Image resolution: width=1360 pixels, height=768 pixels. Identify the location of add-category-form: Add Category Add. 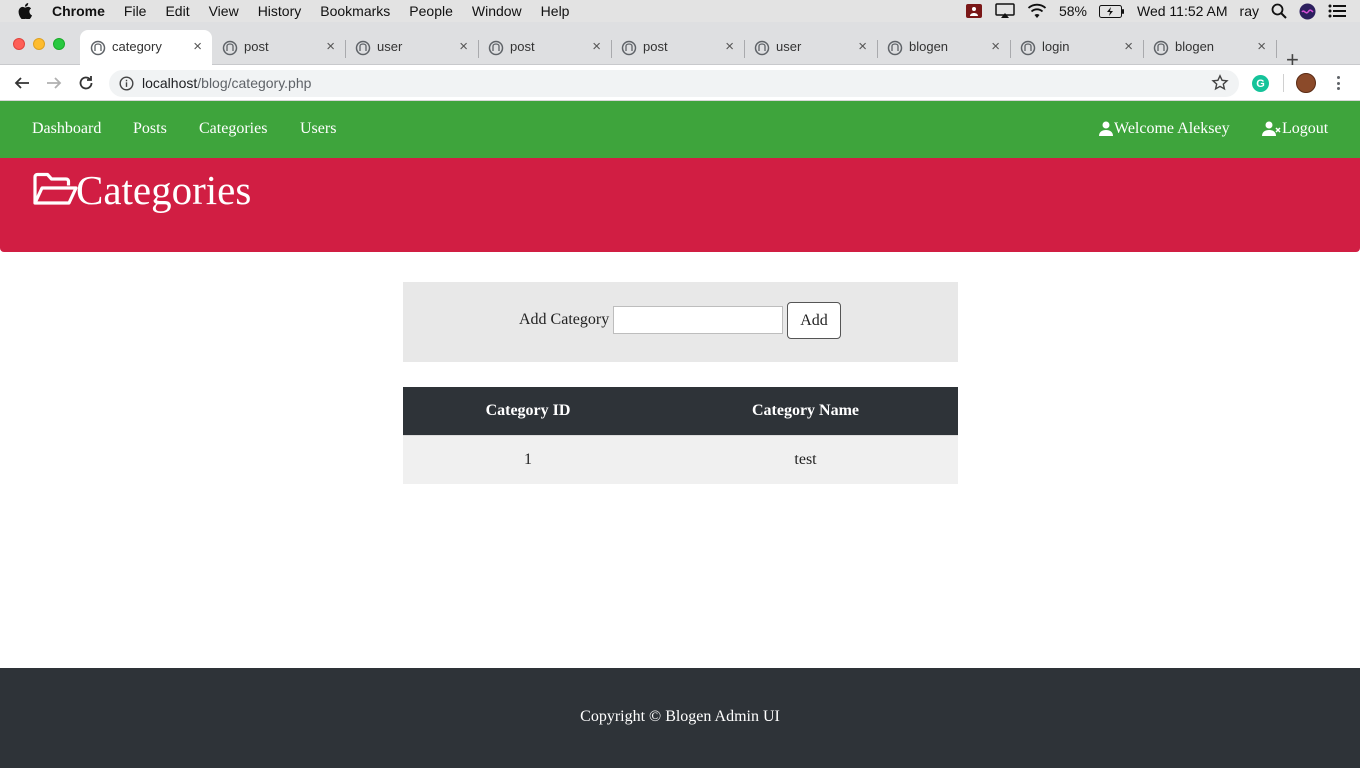
(680, 322).